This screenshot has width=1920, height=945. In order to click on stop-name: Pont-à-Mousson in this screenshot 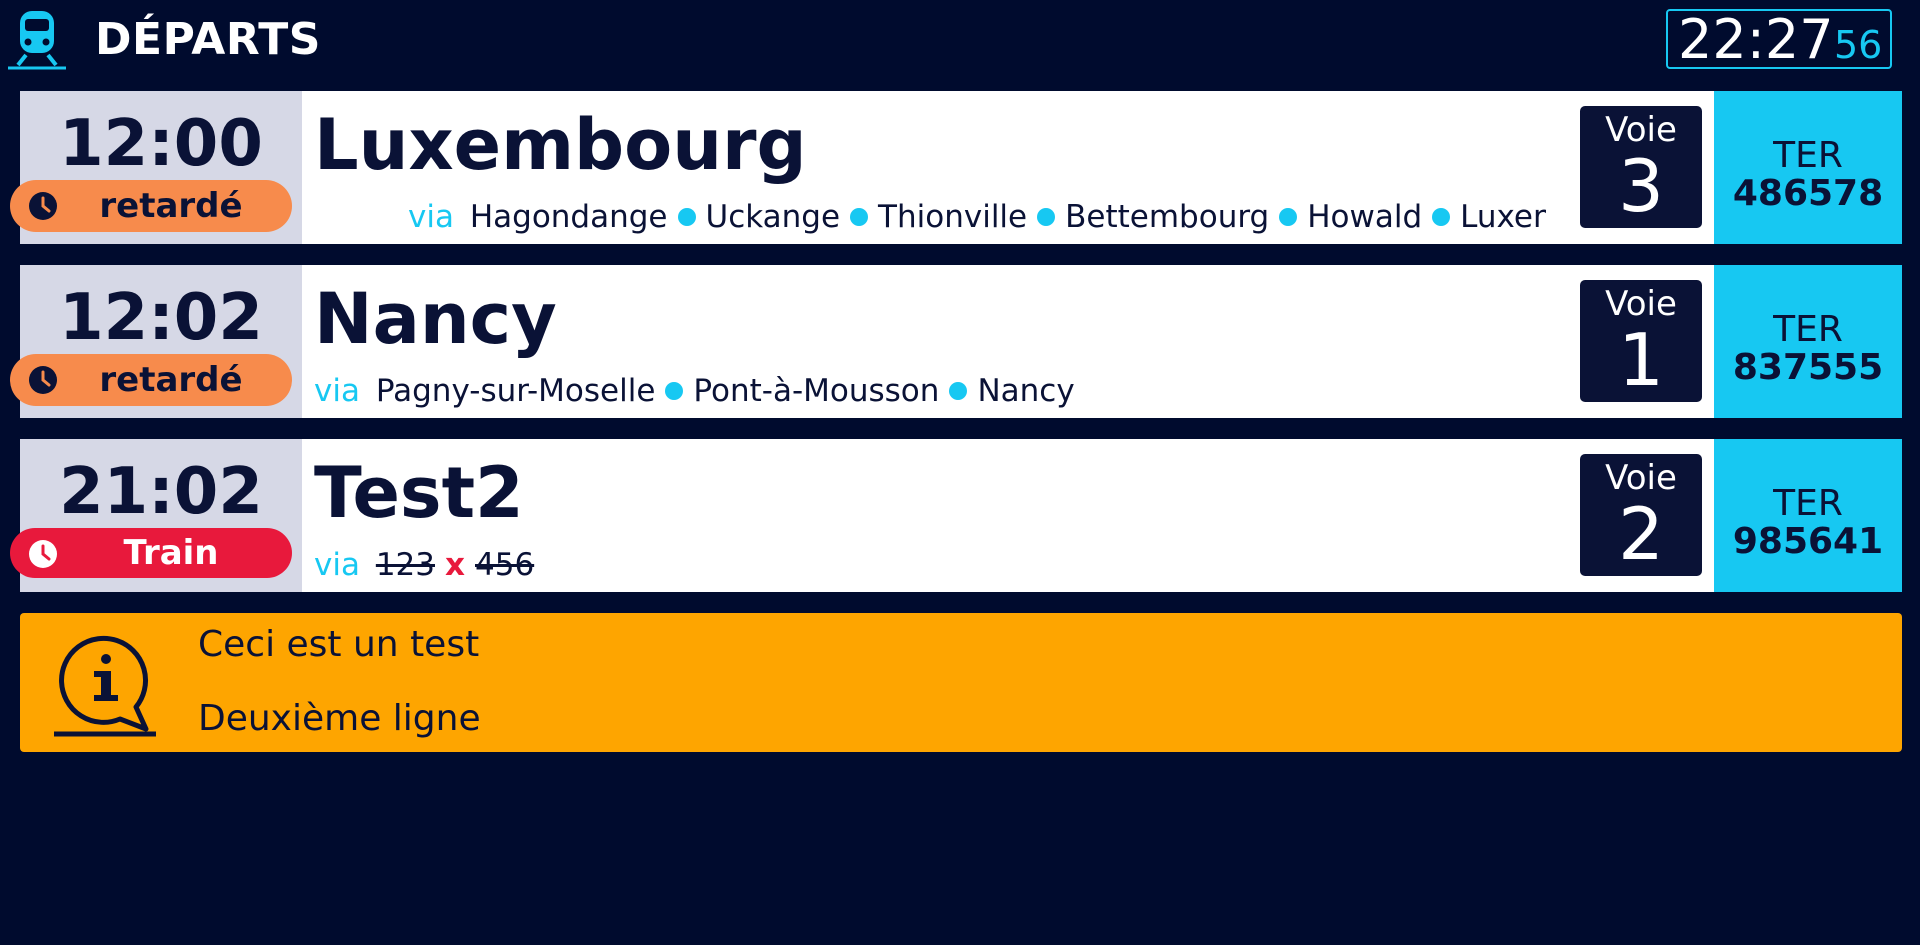, I will do `click(816, 391)`.